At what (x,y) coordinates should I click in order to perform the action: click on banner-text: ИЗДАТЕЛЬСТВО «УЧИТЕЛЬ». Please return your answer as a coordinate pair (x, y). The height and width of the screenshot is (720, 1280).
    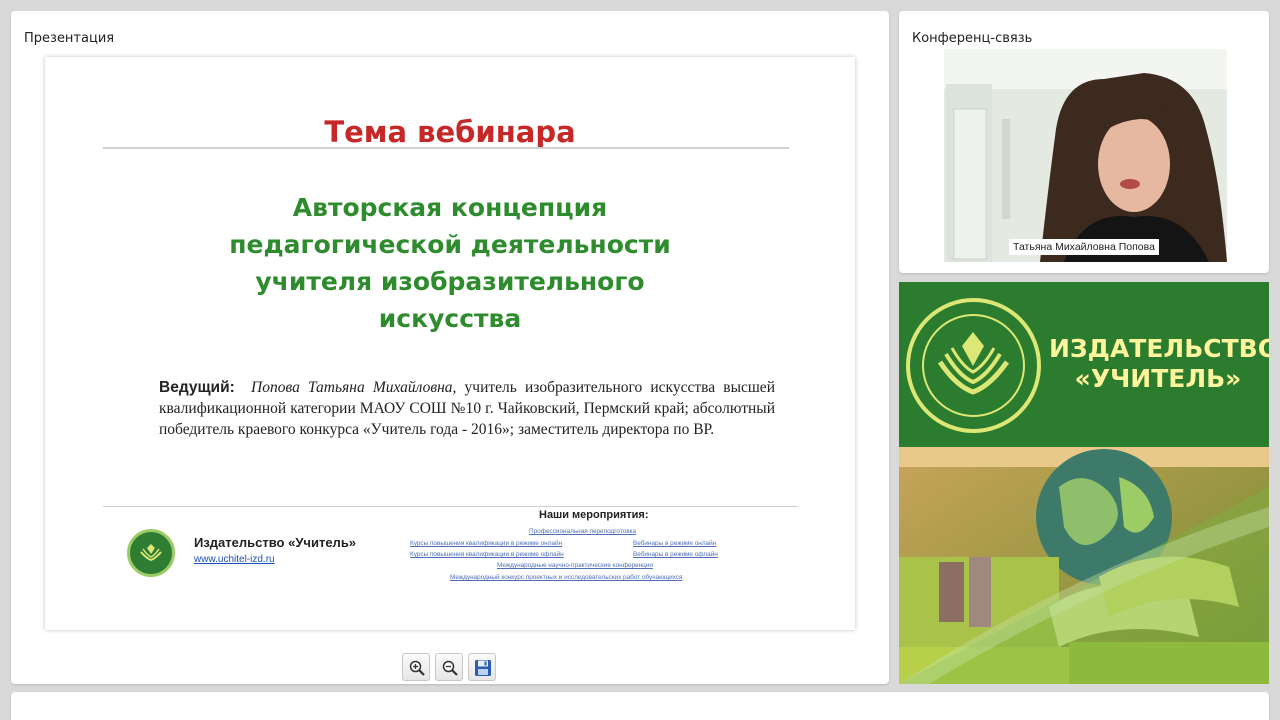
    Looking at the image, I should click on (1159, 364).